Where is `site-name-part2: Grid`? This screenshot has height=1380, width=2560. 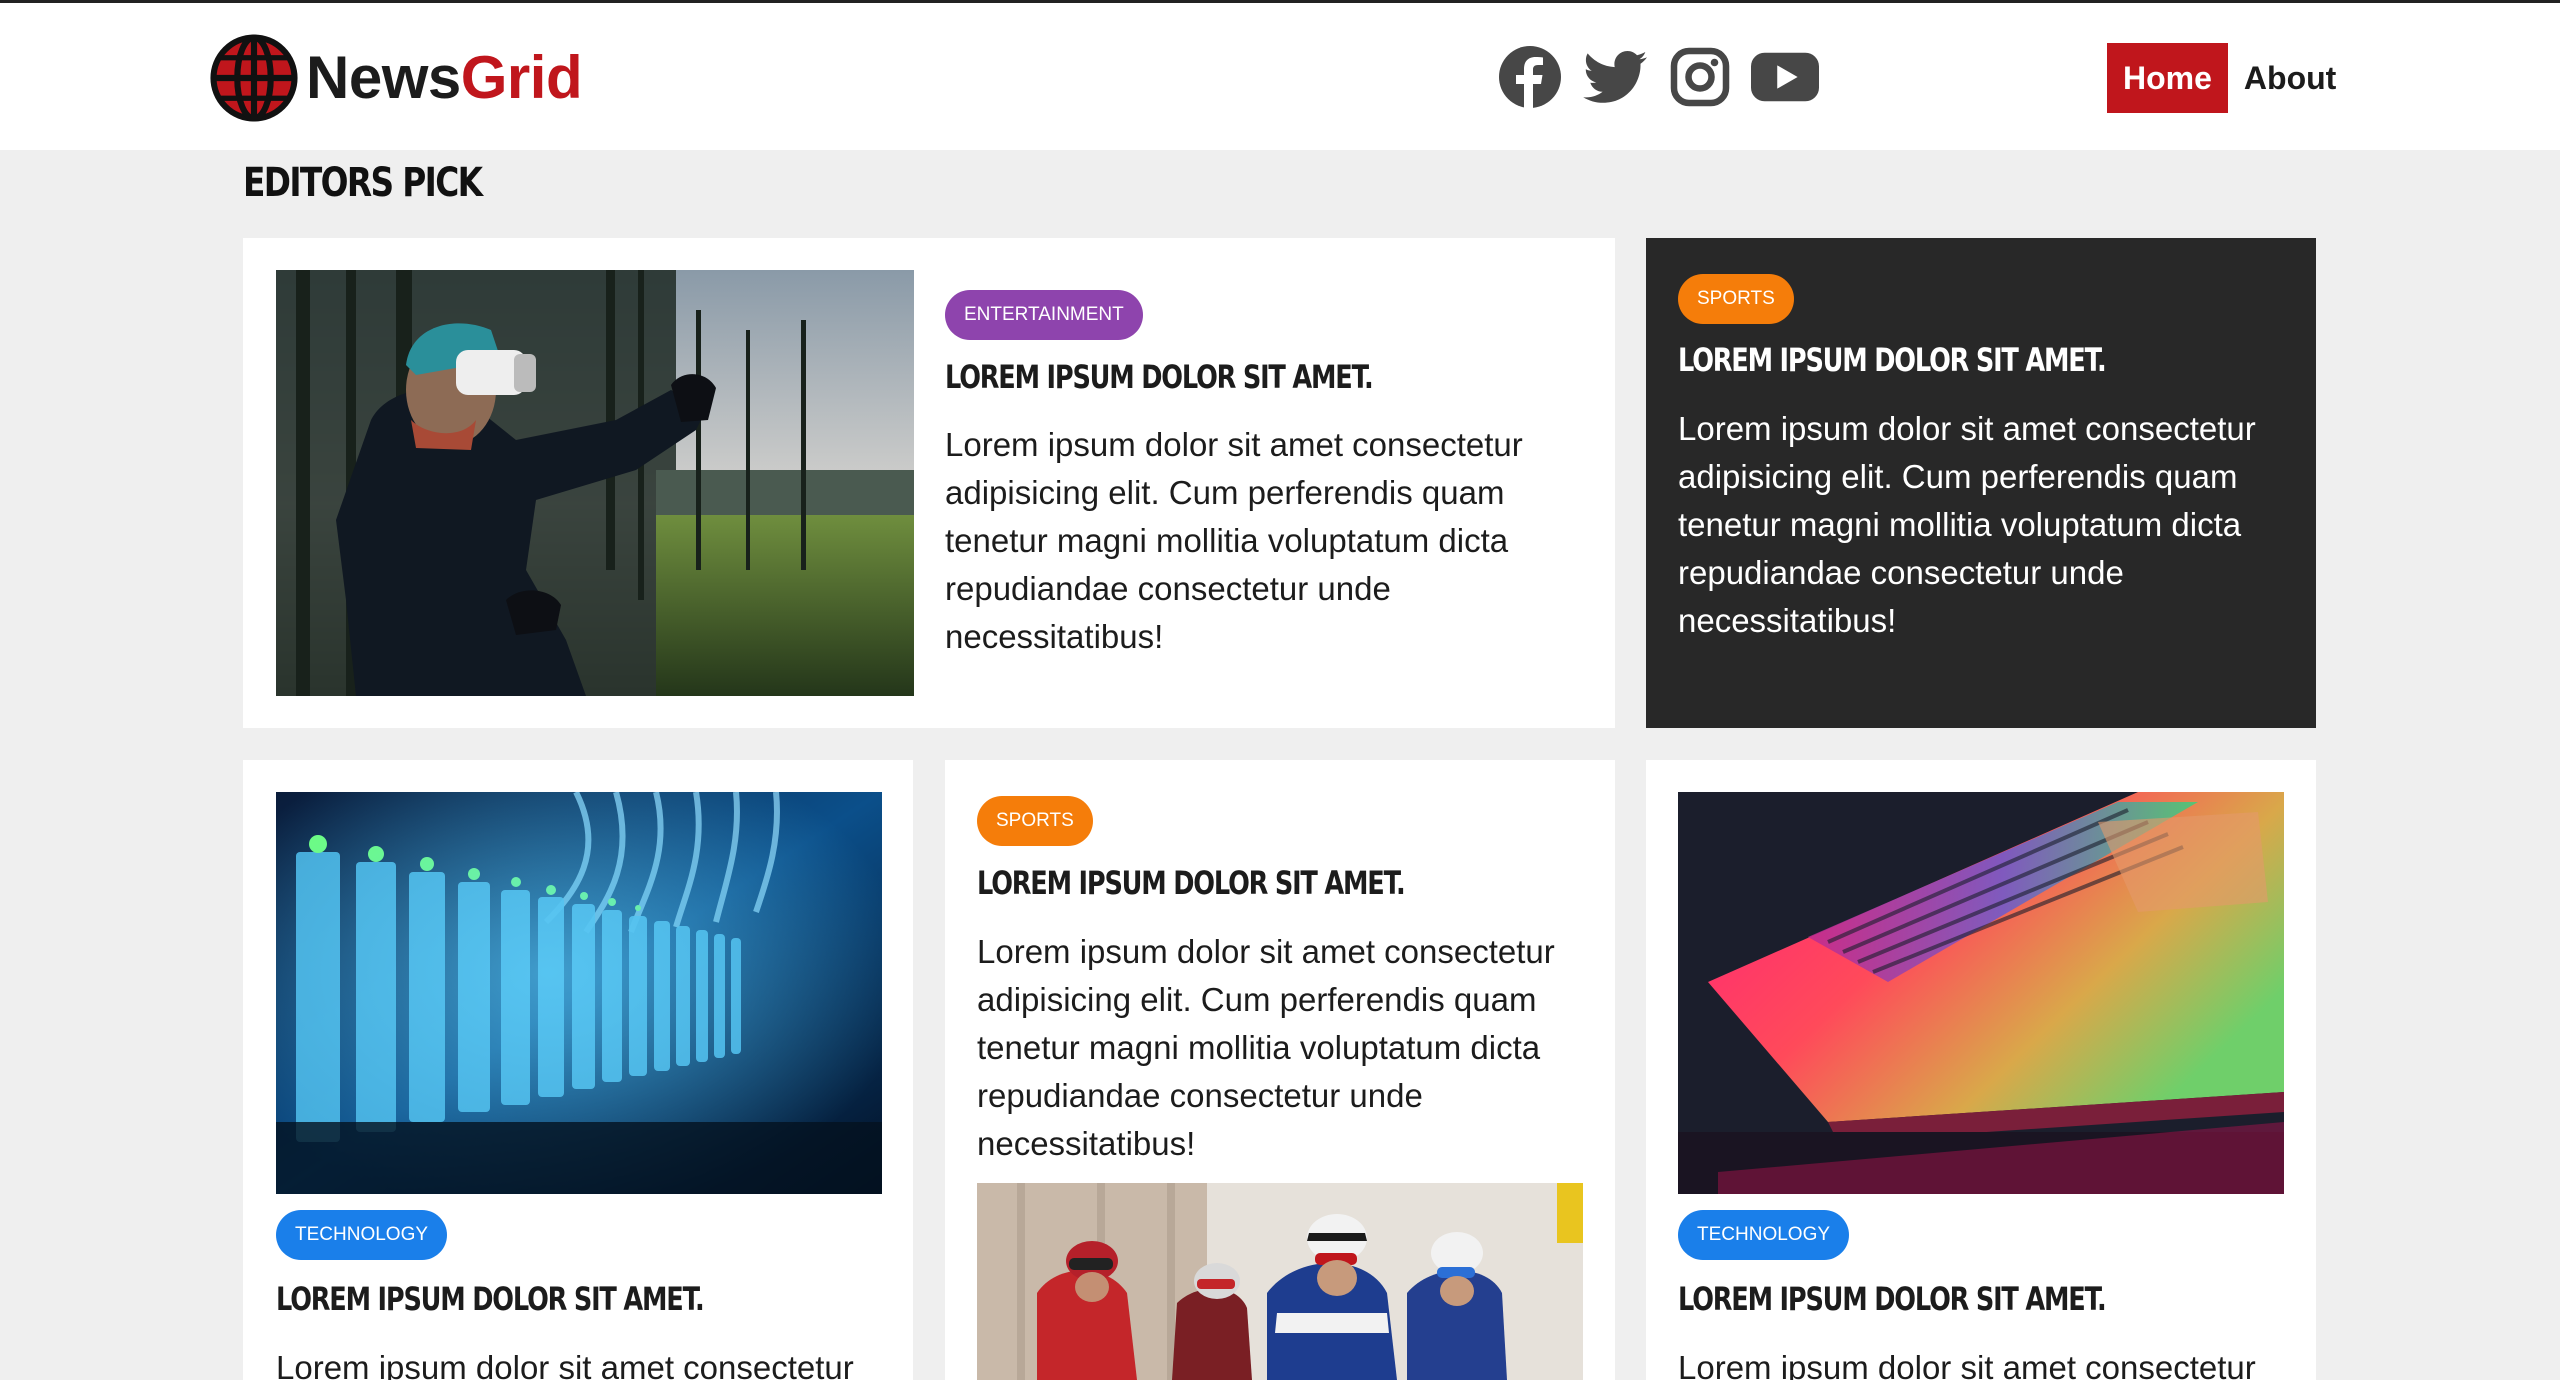 site-name-part2: Grid is located at coordinates (521, 77).